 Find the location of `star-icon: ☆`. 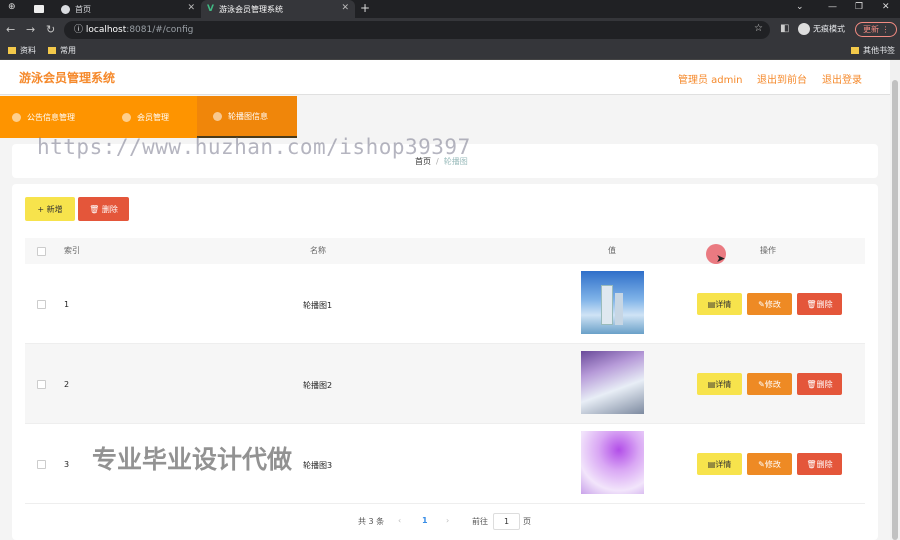

star-icon: ☆ is located at coordinates (758, 28).